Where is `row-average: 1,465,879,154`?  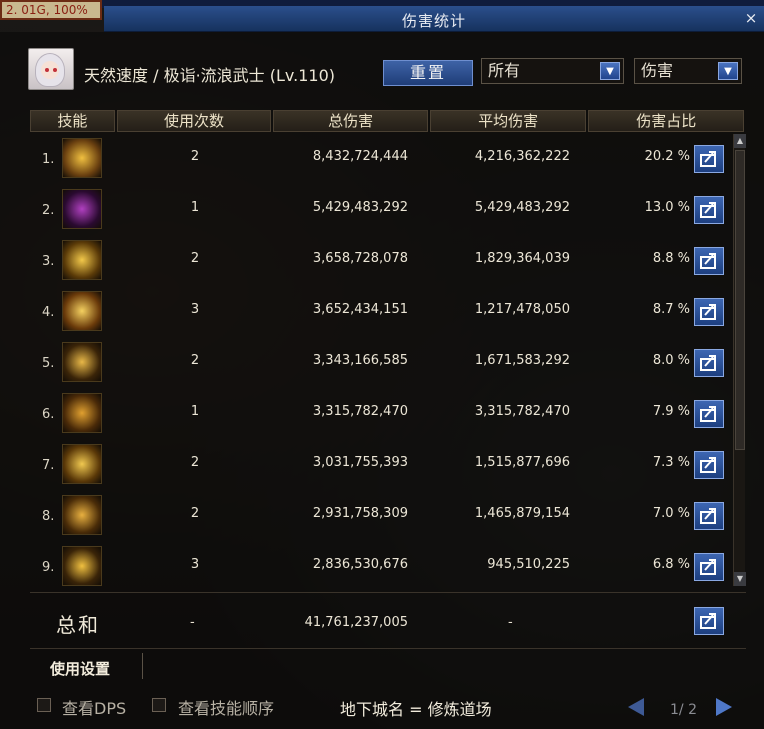 row-average: 1,465,879,154 is located at coordinates (522, 513).